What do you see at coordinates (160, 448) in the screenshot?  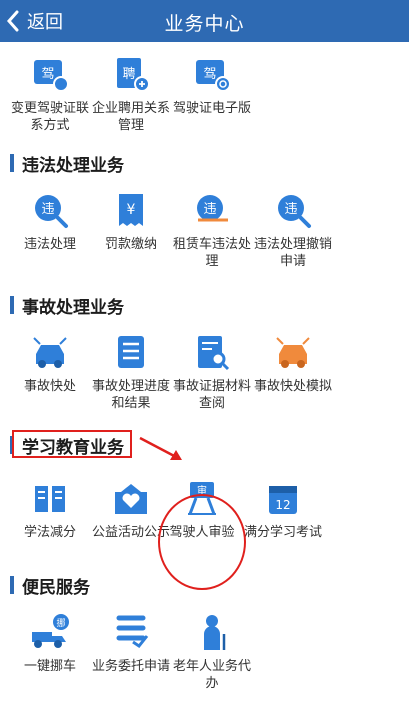 I see `annotation-arrow-icon` at bounding box center [160, 448].